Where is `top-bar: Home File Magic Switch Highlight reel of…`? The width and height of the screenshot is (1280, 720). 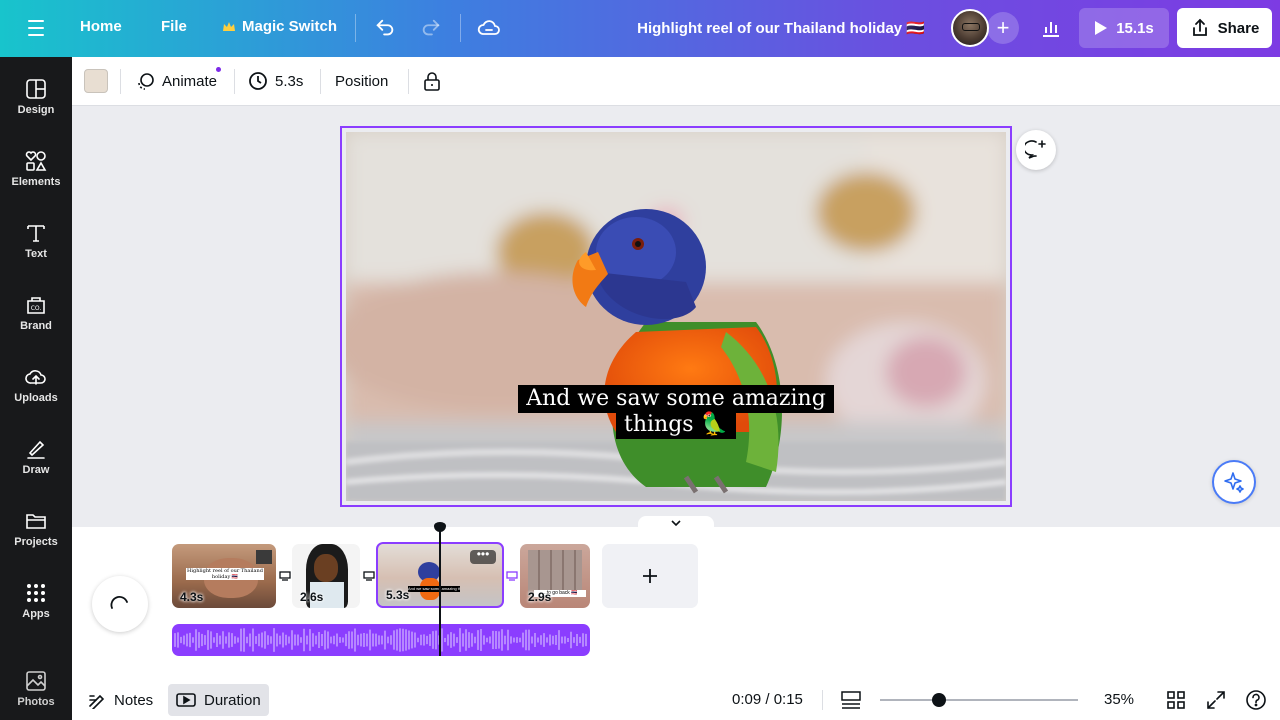 top-bar: Home File Magic Switch Highlight reel of… is located at coordinates (640, 28).